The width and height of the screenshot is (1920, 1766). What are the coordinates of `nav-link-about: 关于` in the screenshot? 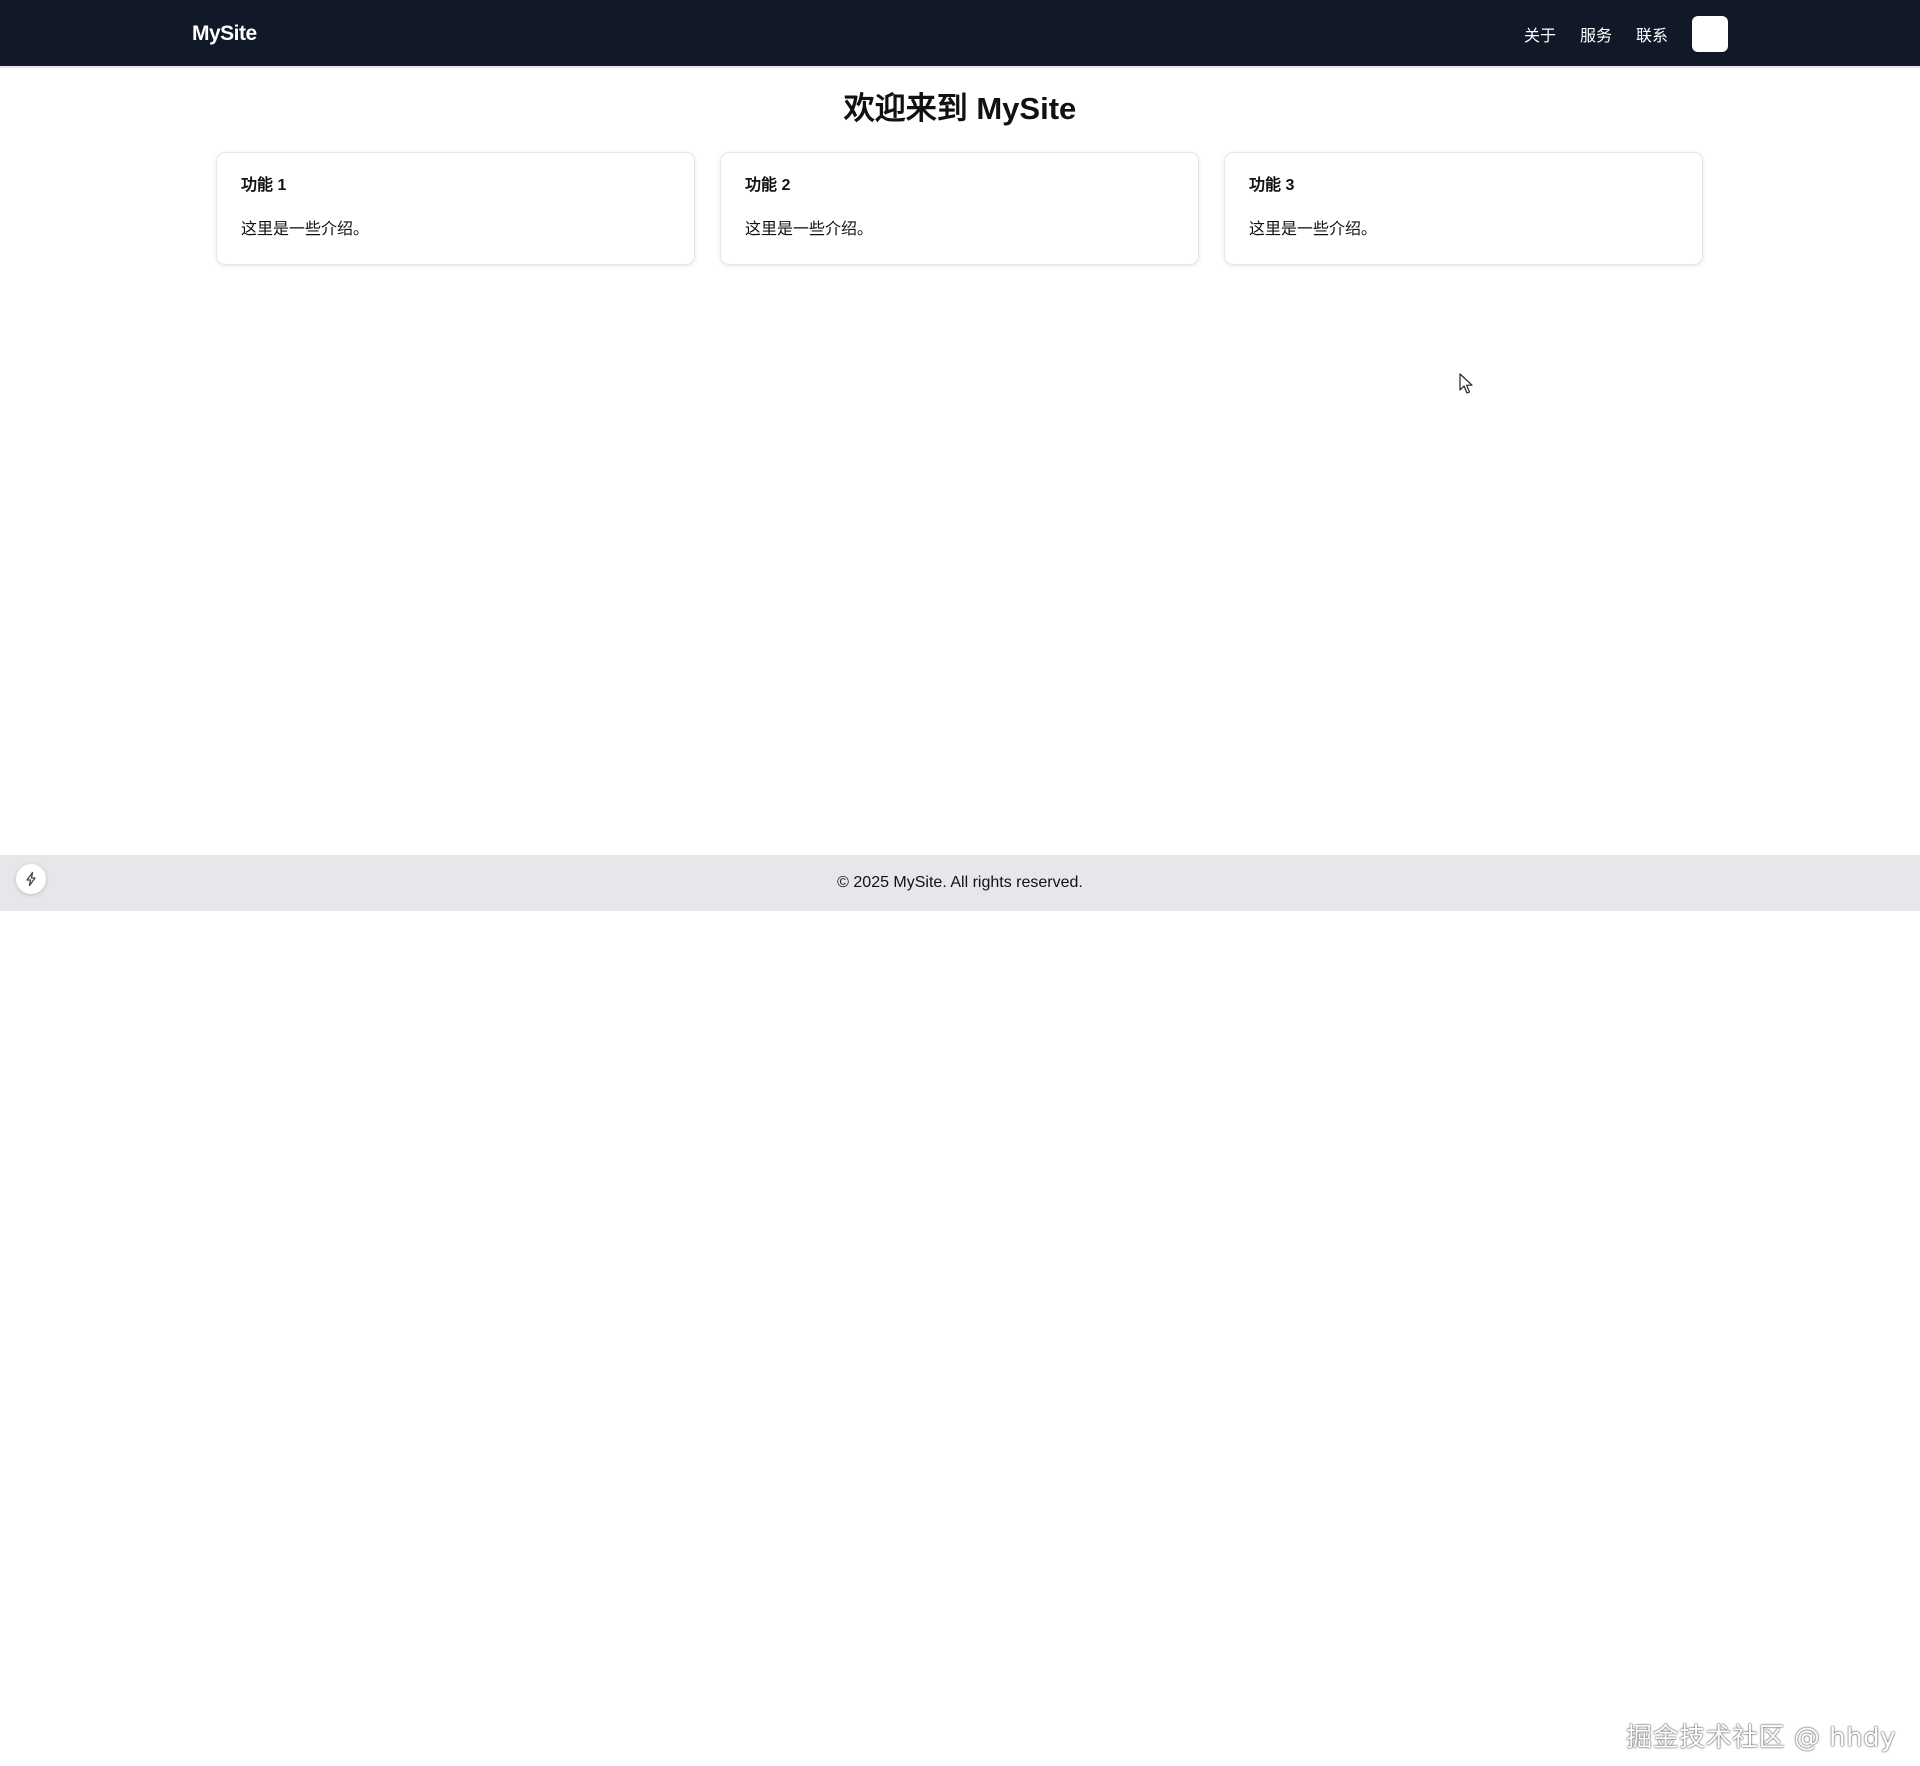 It's located at (1540, 34).